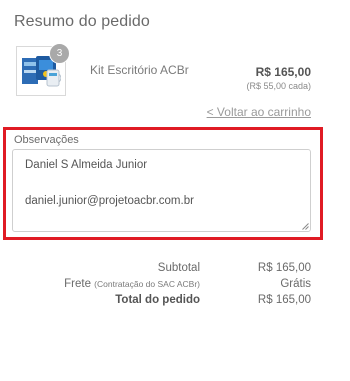 Image resolution: width=350 pixels, height=381 pixels. I want to click on resize-handle-icon, so click(305, 226).